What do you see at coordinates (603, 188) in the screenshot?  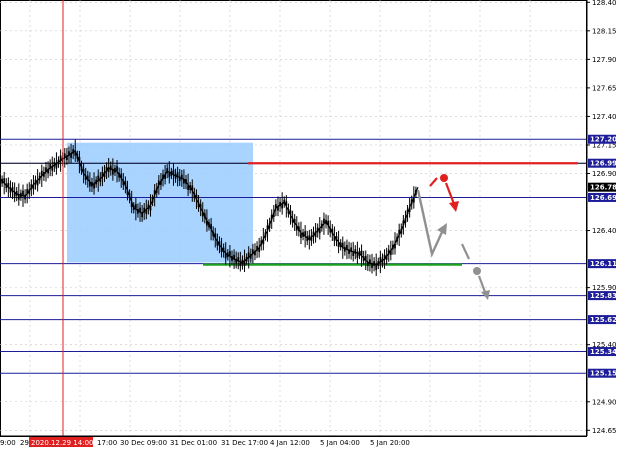 I see `price-badge-label: 126.78` at bounding box center [603, 188].